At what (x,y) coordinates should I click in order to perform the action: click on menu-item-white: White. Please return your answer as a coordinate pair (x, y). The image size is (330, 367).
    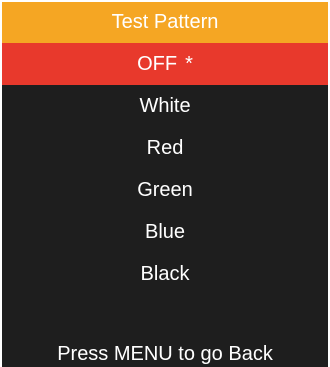
    Looking at the image, I should click on (165, 106).